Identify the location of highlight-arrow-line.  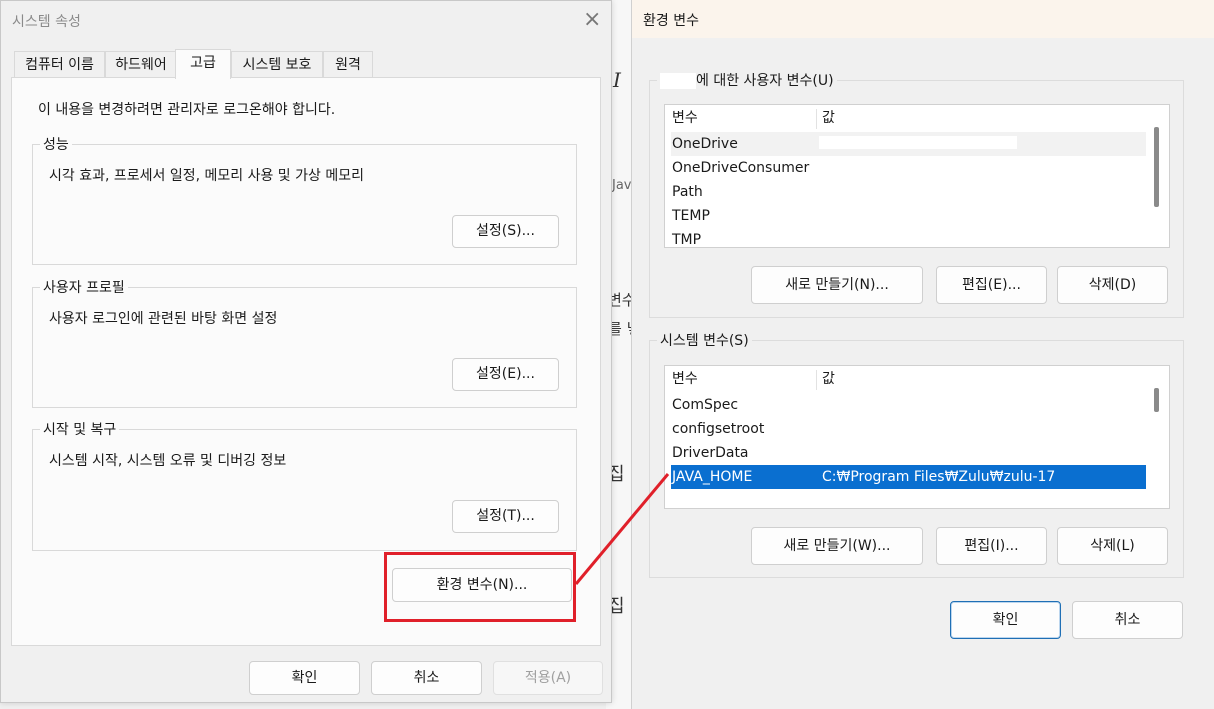
(622, 529).